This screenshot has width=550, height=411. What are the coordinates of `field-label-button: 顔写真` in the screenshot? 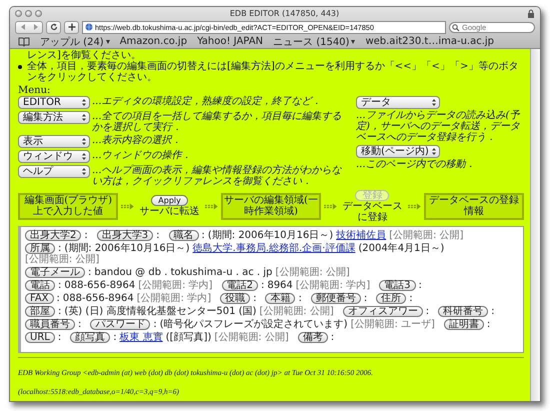 It's located at (90, 337).